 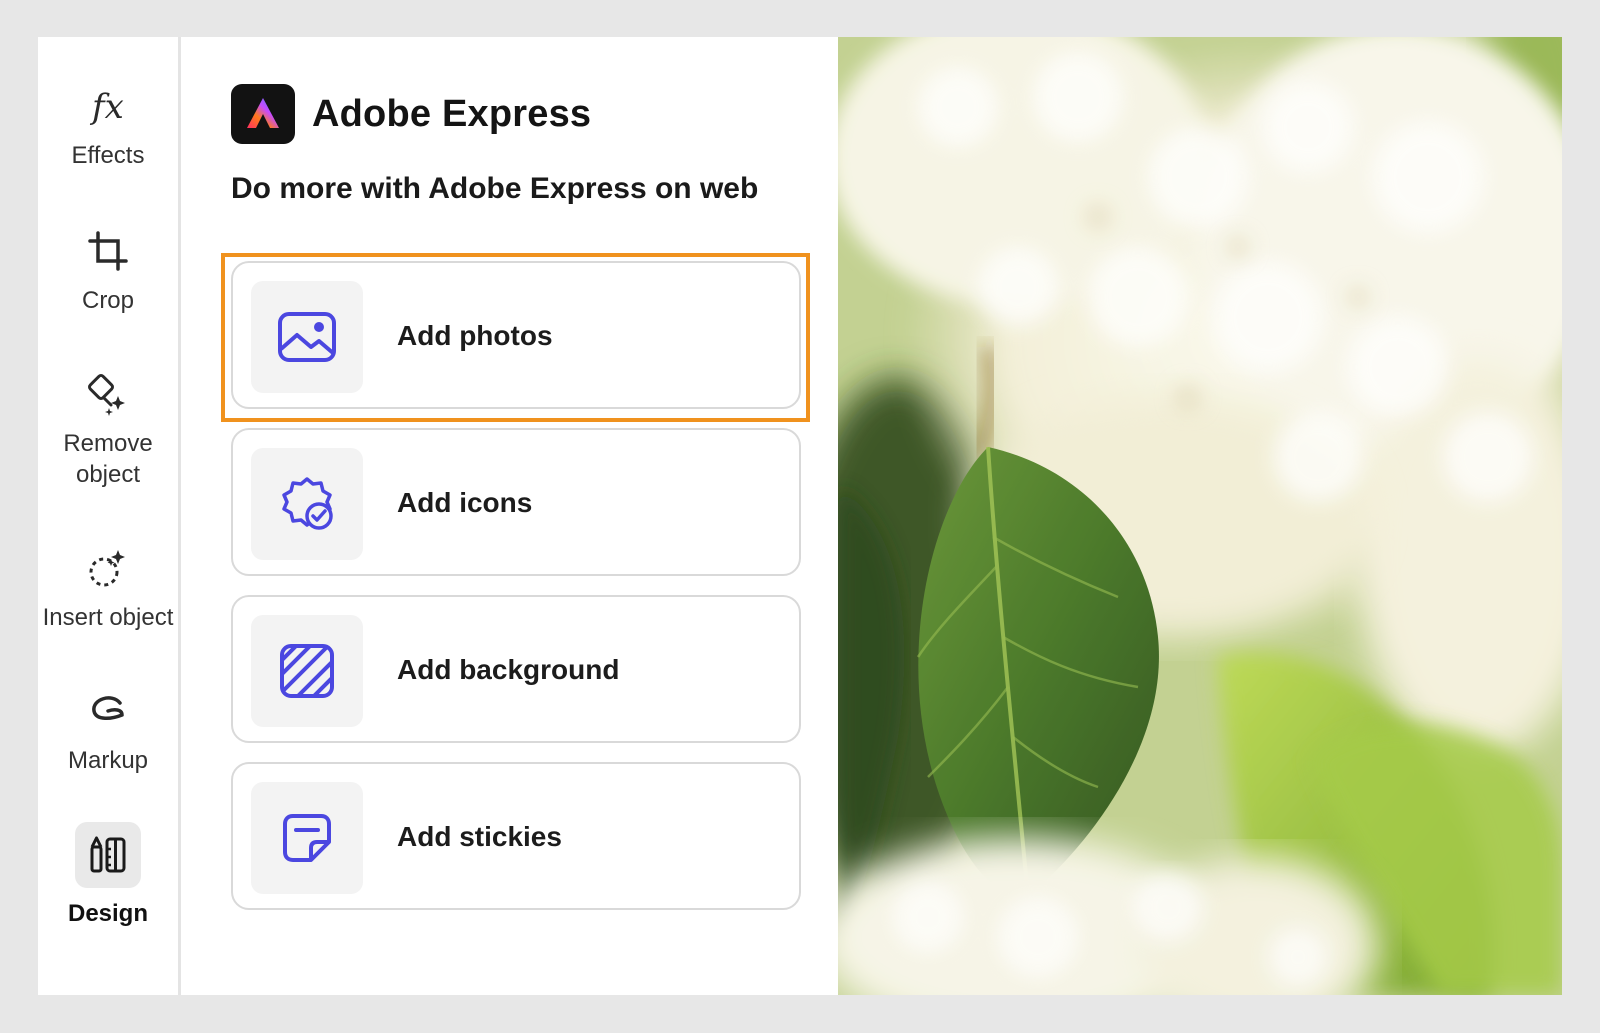 I want to click on rail-item-remove-object: Remove object, so click(x=108, y=430).